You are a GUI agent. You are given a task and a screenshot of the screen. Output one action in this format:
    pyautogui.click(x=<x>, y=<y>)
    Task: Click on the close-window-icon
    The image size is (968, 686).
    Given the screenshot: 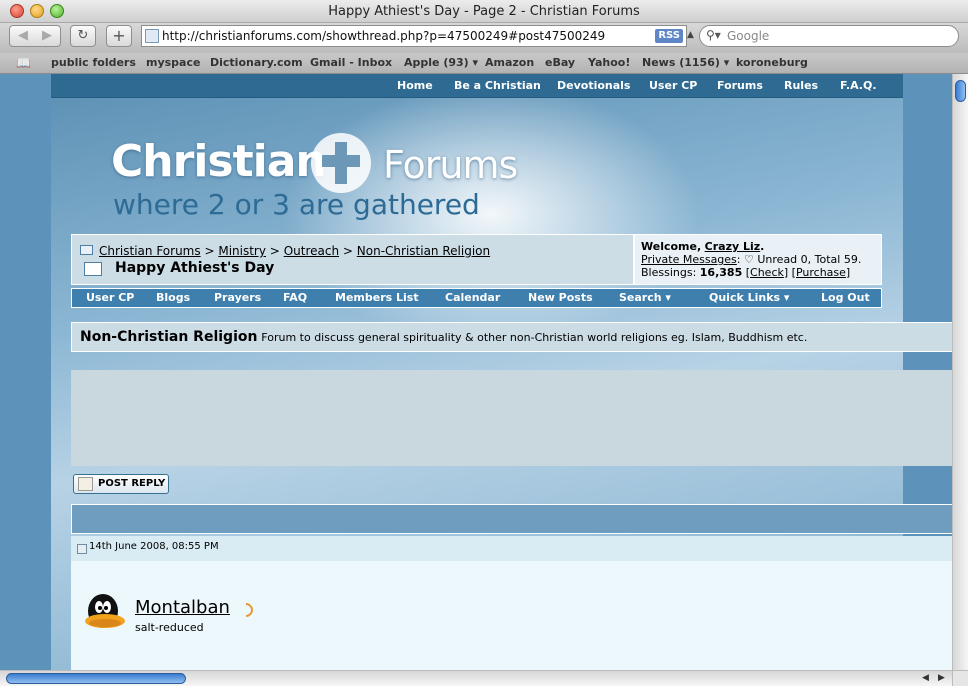 What is the action you would take?
    pyautogui.click(x=17, y=11)
    